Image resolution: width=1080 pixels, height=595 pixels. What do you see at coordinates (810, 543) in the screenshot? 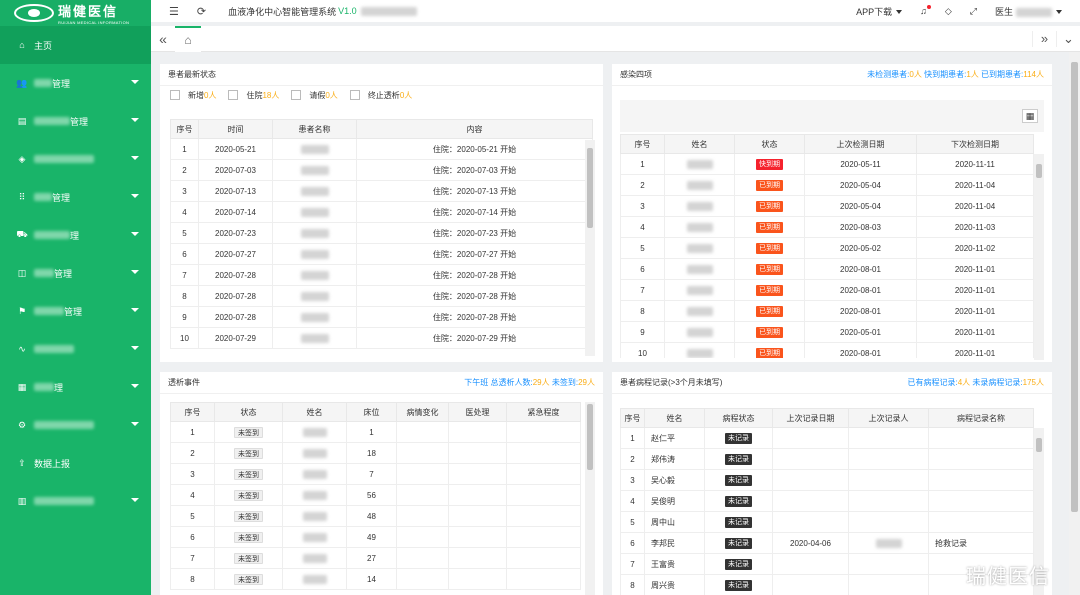
I see `table-cell: 2020-04-06` at bounding box center [810, 543].